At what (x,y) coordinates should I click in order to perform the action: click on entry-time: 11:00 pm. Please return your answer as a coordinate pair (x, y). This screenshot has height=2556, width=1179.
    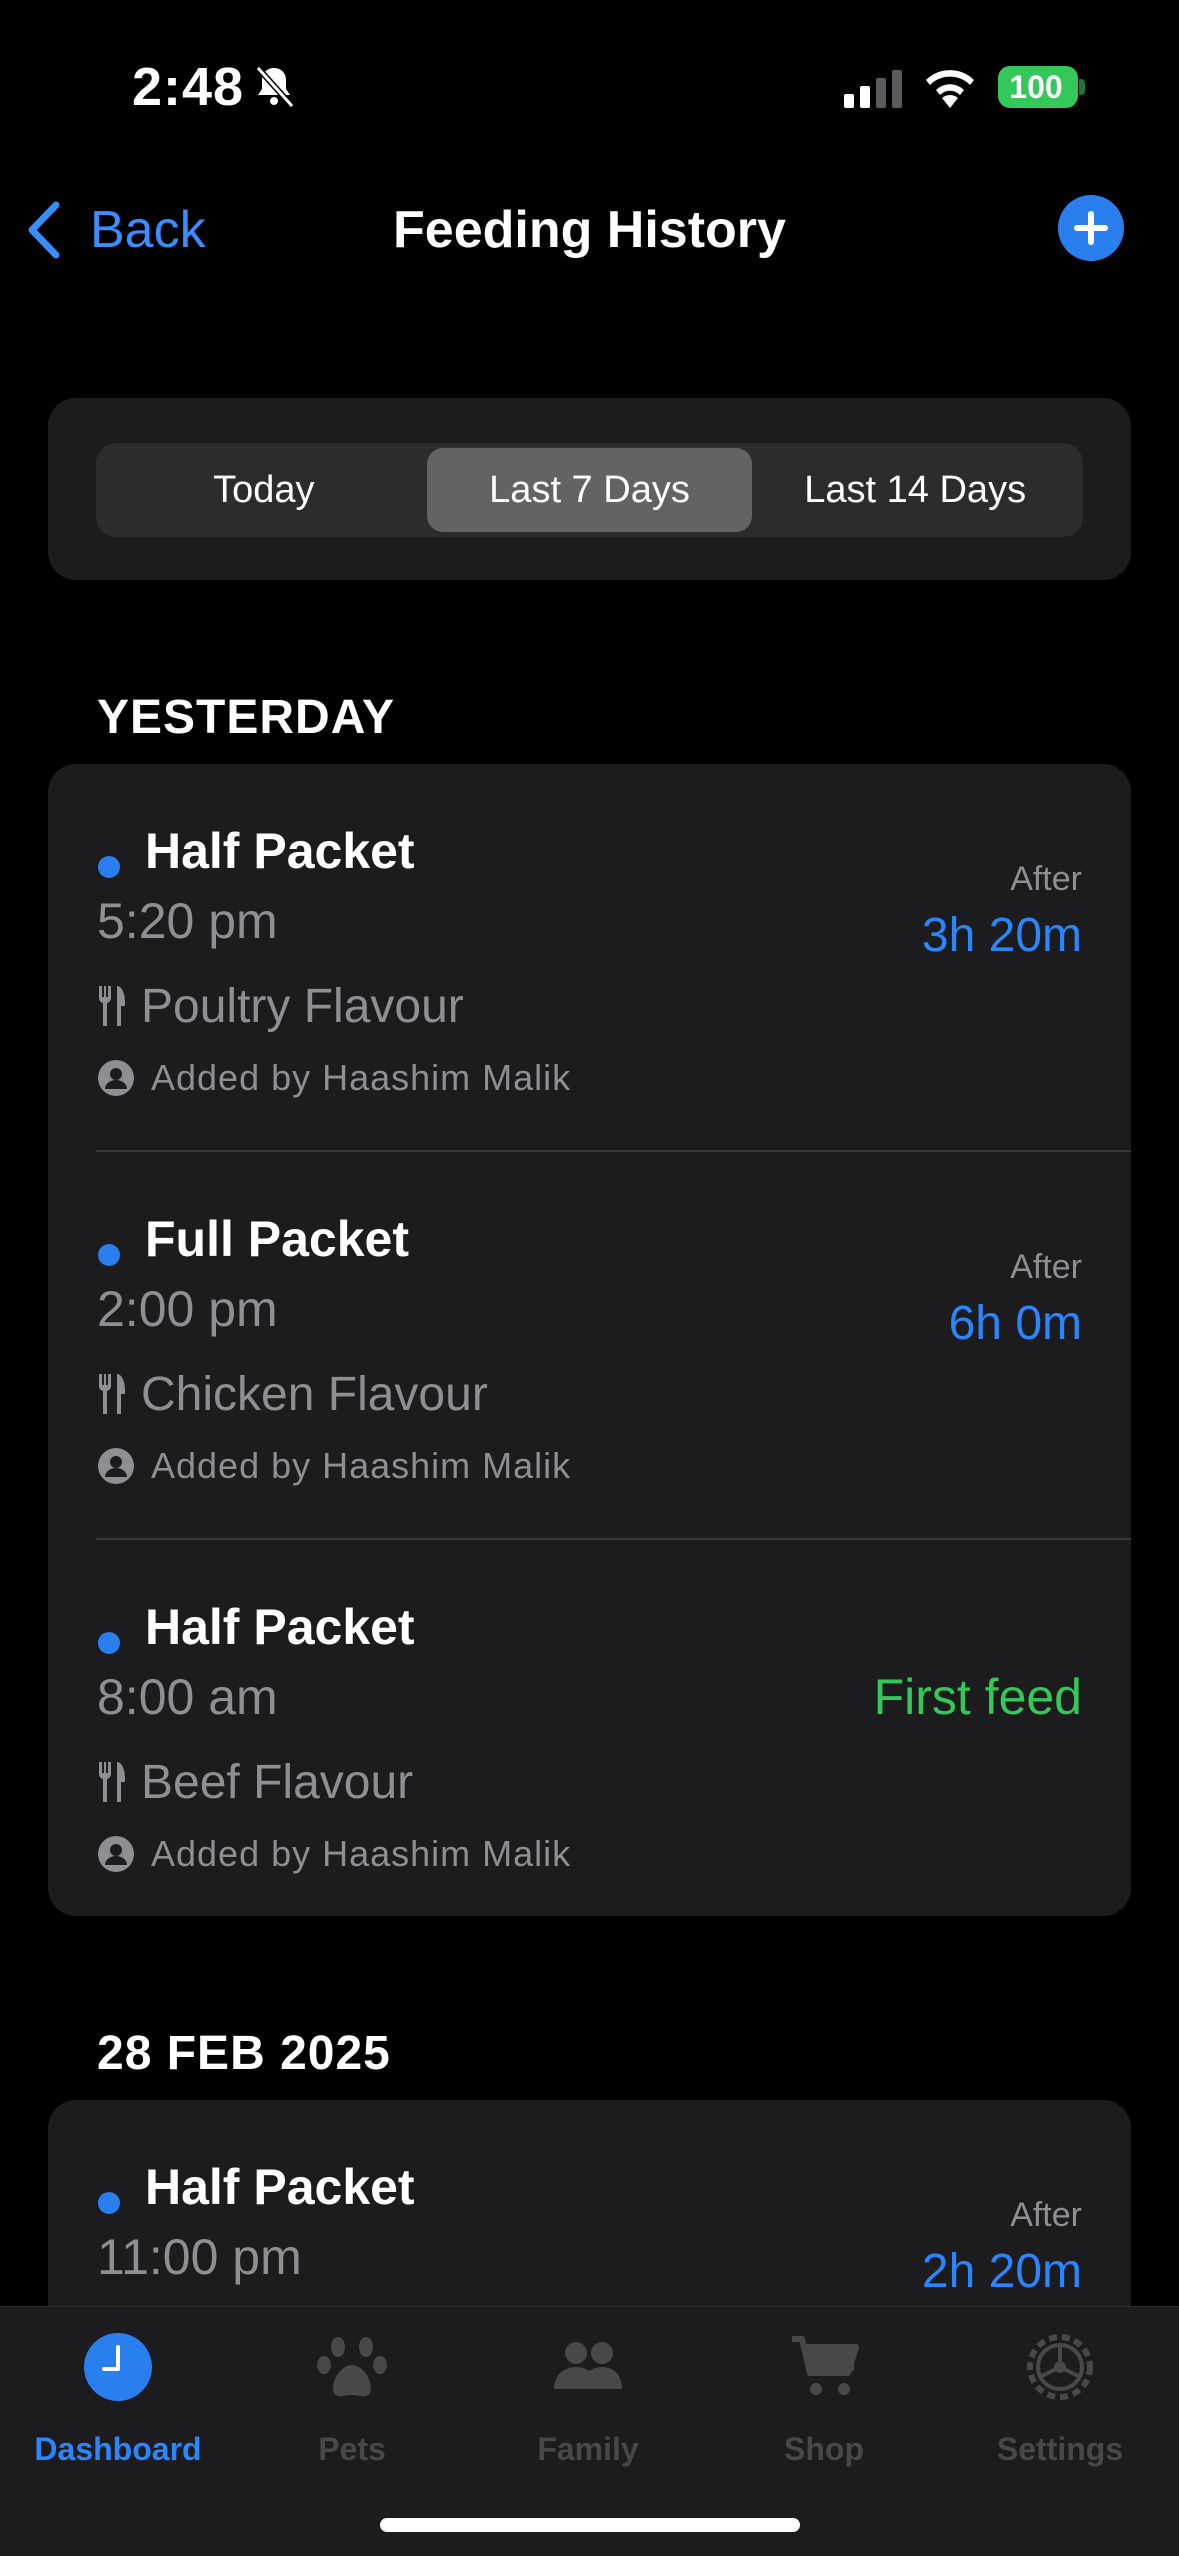
    Looking at the image, I should click on (199, 2257).